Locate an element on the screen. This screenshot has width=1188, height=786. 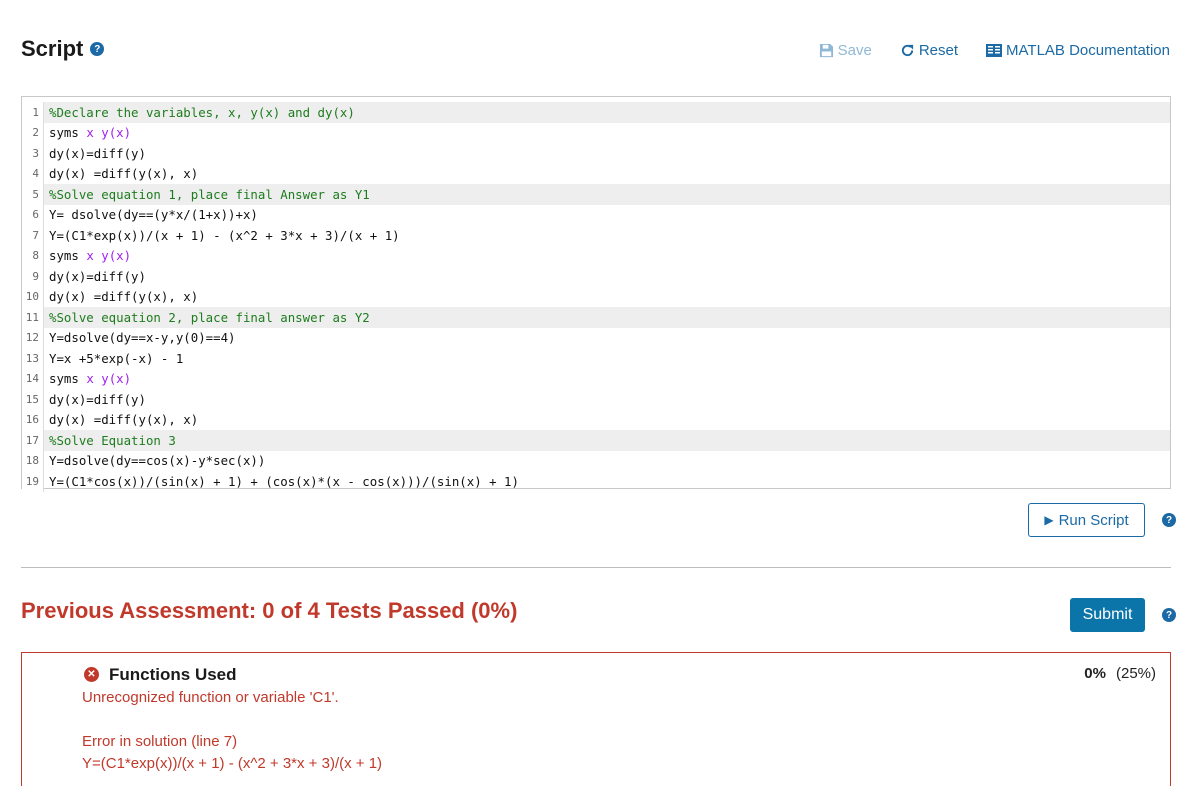
reset-button: Reset is located at coordinates (929, 50).